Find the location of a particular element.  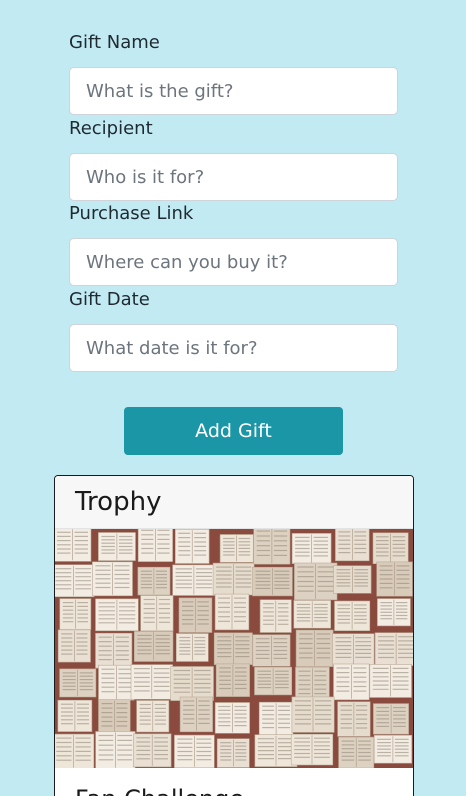

gift-card-body: Fan Challenge is located at coordinates (234, 782).